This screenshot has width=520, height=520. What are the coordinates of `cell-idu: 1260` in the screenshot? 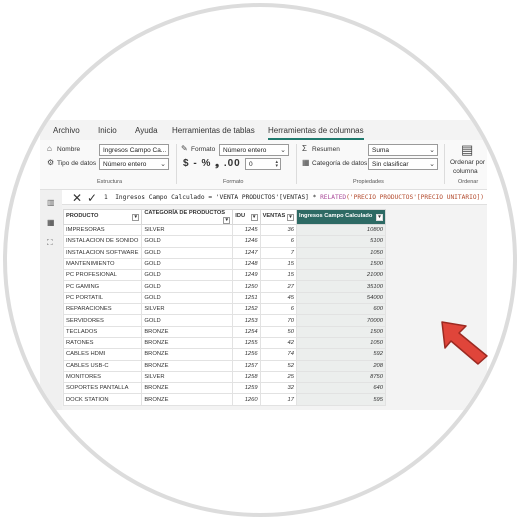 It's located at (246, 399).